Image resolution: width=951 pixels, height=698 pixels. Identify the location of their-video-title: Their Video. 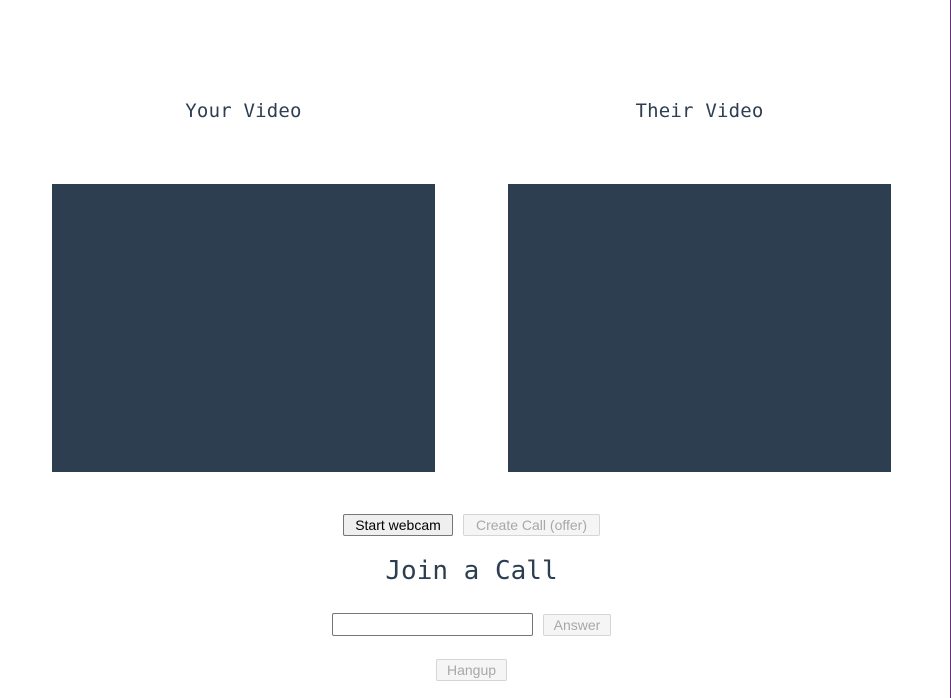
(699, 111).